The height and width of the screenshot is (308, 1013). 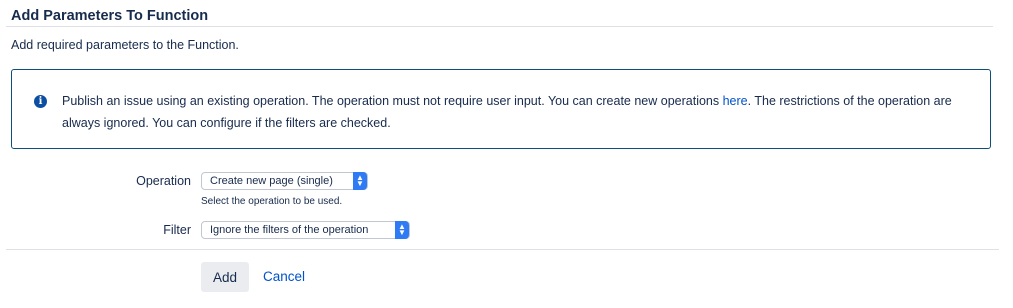 I want to click on create-operations-link: here, so click(x=735, y=101).